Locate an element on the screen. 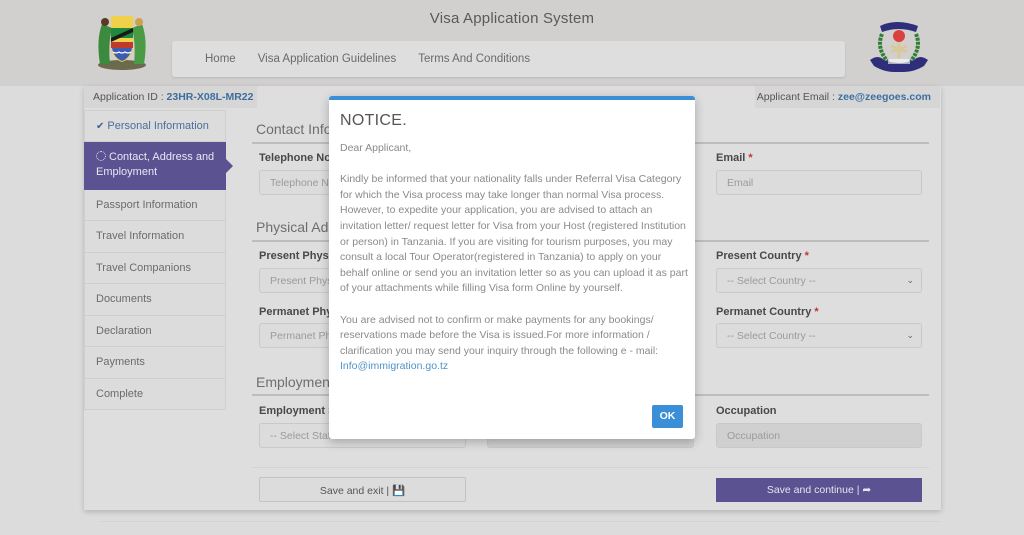  applicant-email-value: zee@zeegoes.com is located at coordinates (884, 97).